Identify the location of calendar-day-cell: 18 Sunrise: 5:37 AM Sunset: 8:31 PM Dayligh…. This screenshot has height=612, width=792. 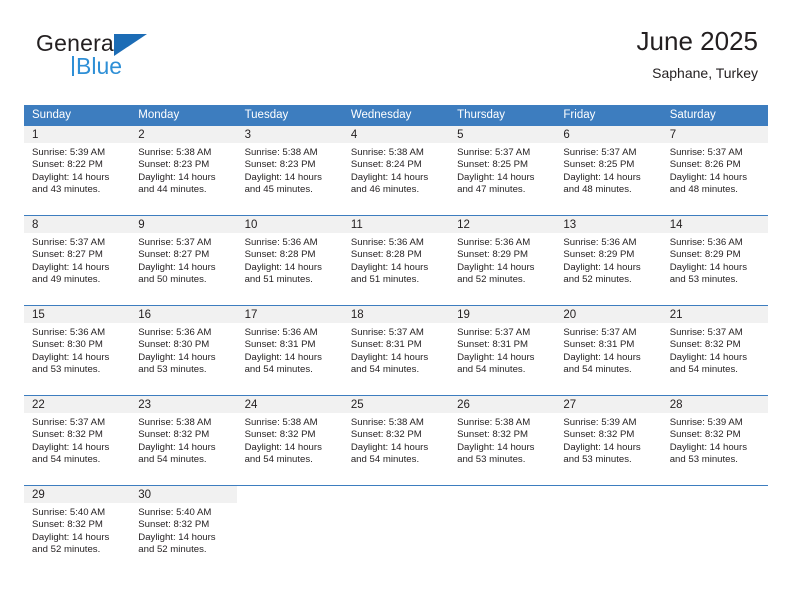
(396, 350).